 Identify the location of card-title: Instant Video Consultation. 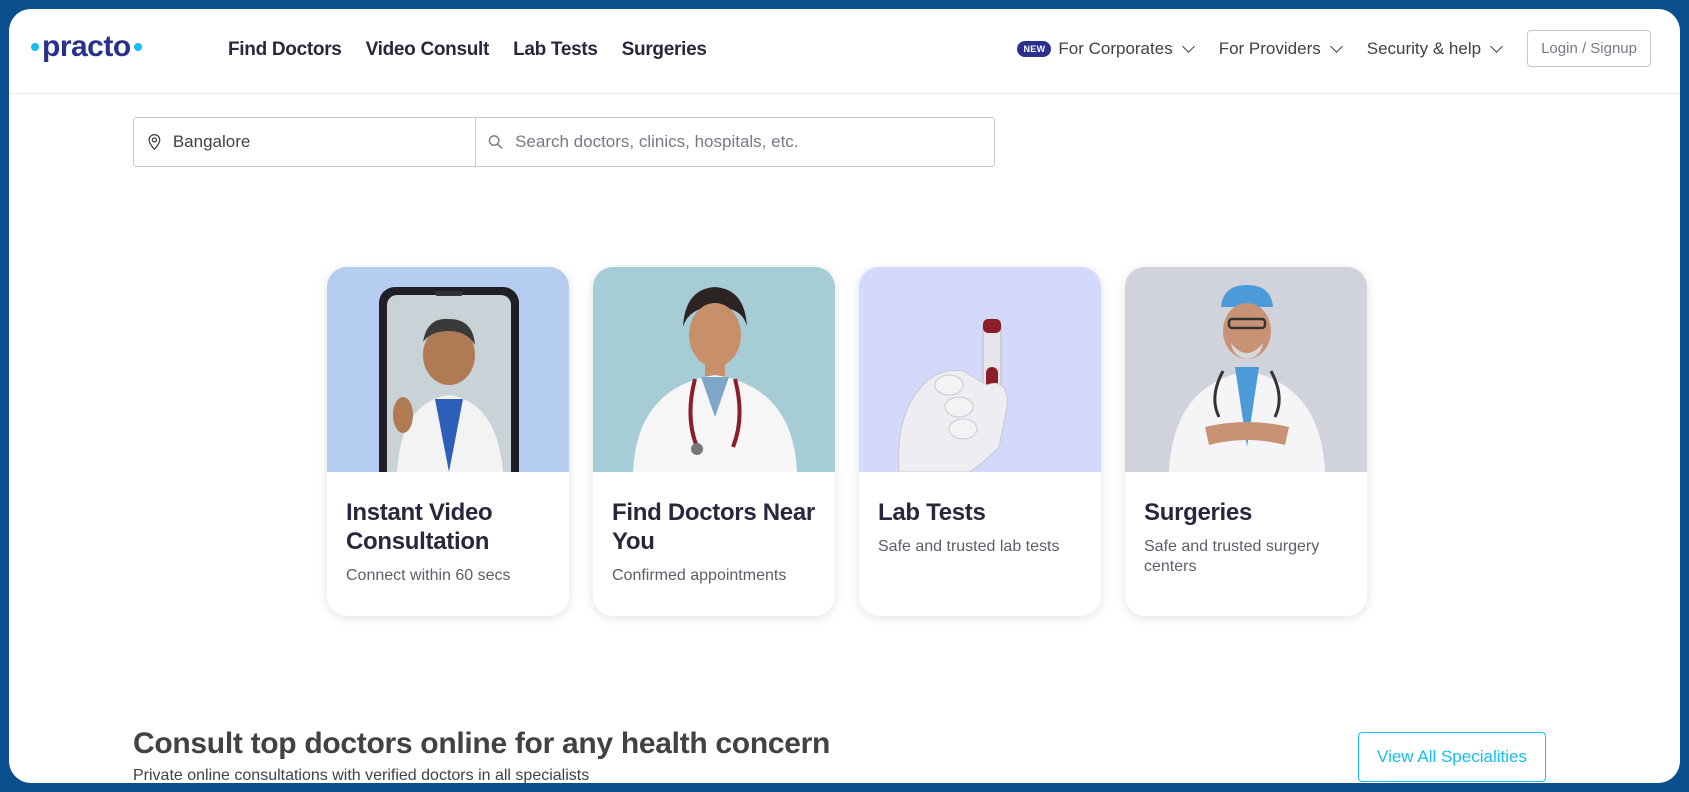
(419, 527).